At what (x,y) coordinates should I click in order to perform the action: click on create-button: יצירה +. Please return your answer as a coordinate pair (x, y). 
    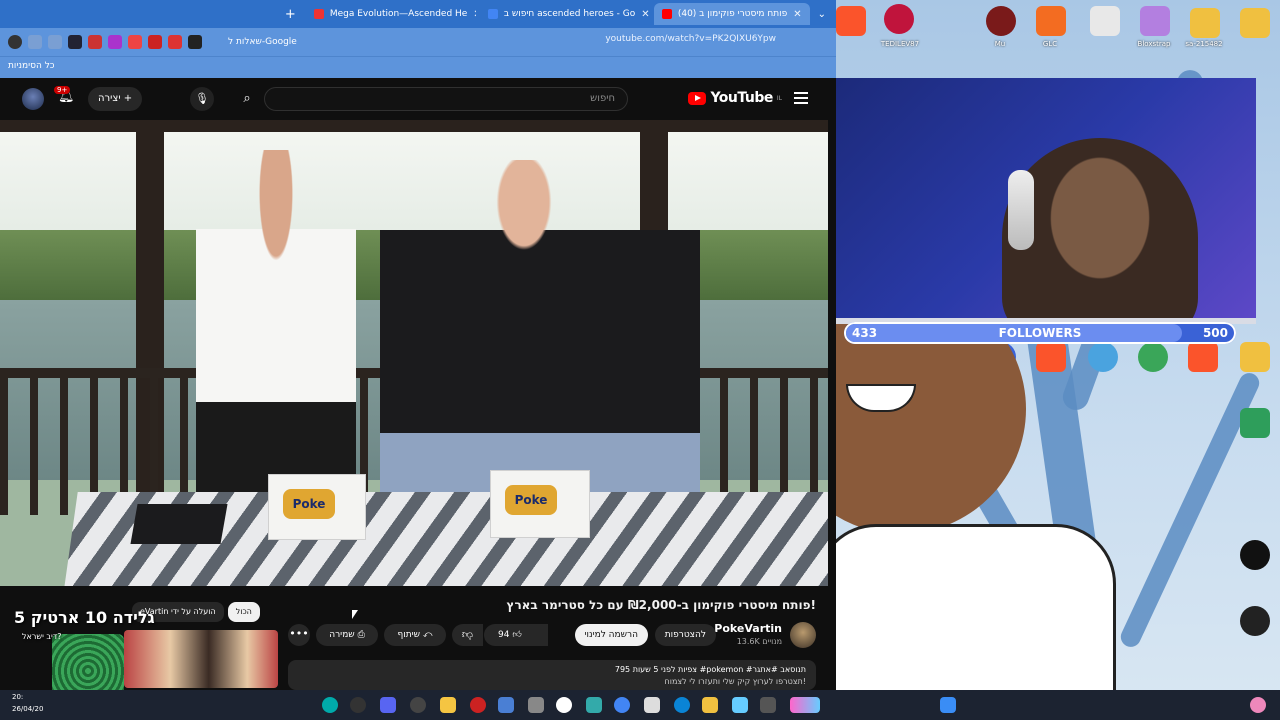
    Looking at the image, I should click on (115, 99).